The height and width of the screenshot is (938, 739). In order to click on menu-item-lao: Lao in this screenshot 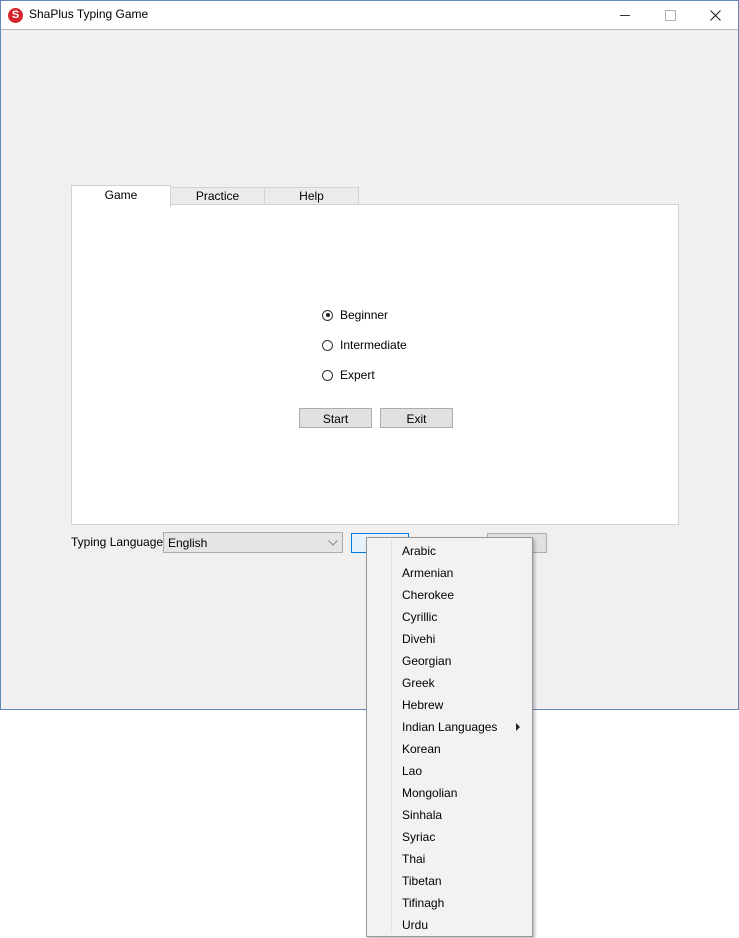, I will do `click(449, 771)`.